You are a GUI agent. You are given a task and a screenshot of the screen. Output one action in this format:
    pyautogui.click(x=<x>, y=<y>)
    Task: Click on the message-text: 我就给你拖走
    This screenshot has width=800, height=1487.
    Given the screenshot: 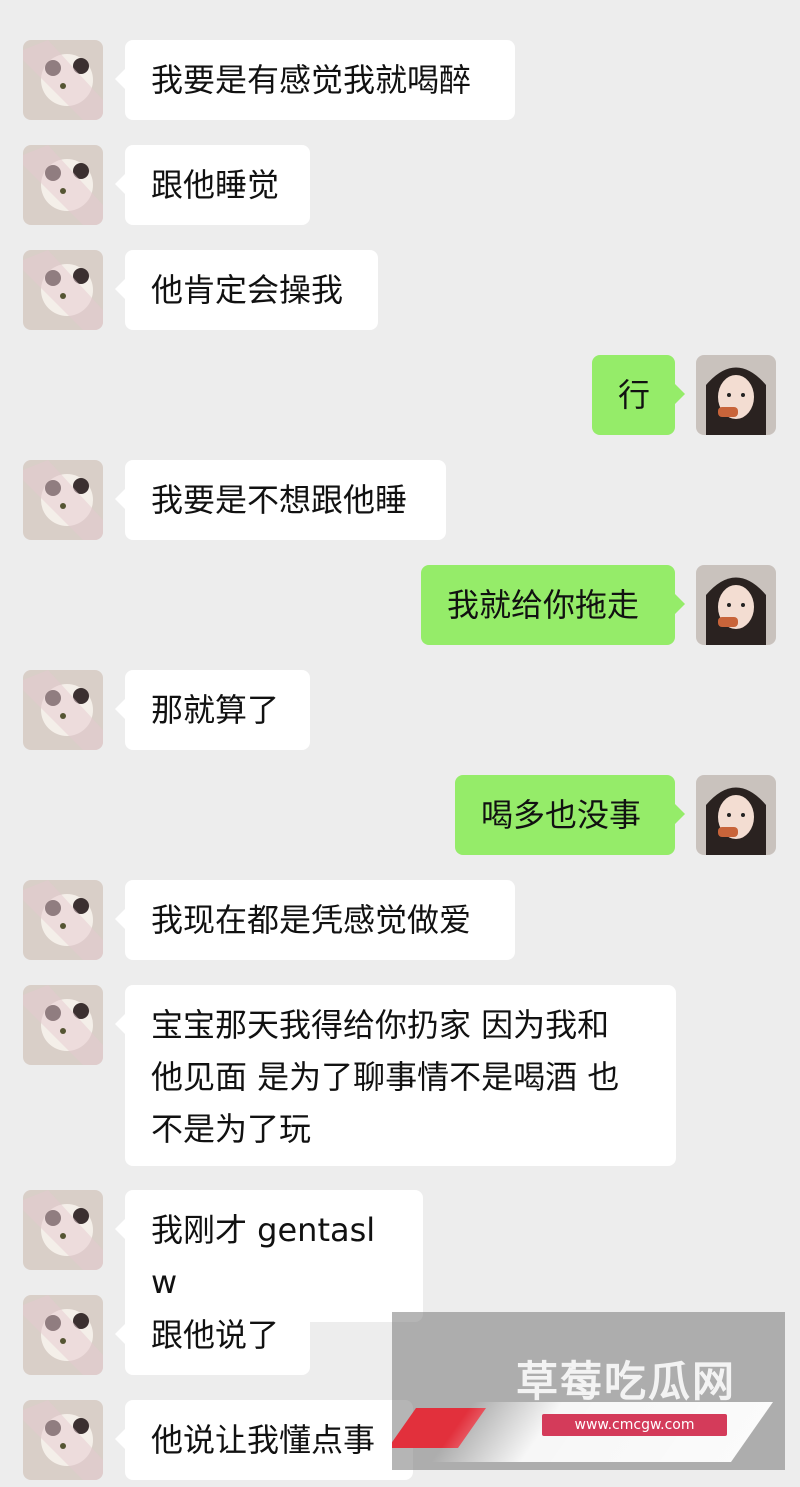 What is the action you would take?
    pyautogui.click(x=543, y=605)
    